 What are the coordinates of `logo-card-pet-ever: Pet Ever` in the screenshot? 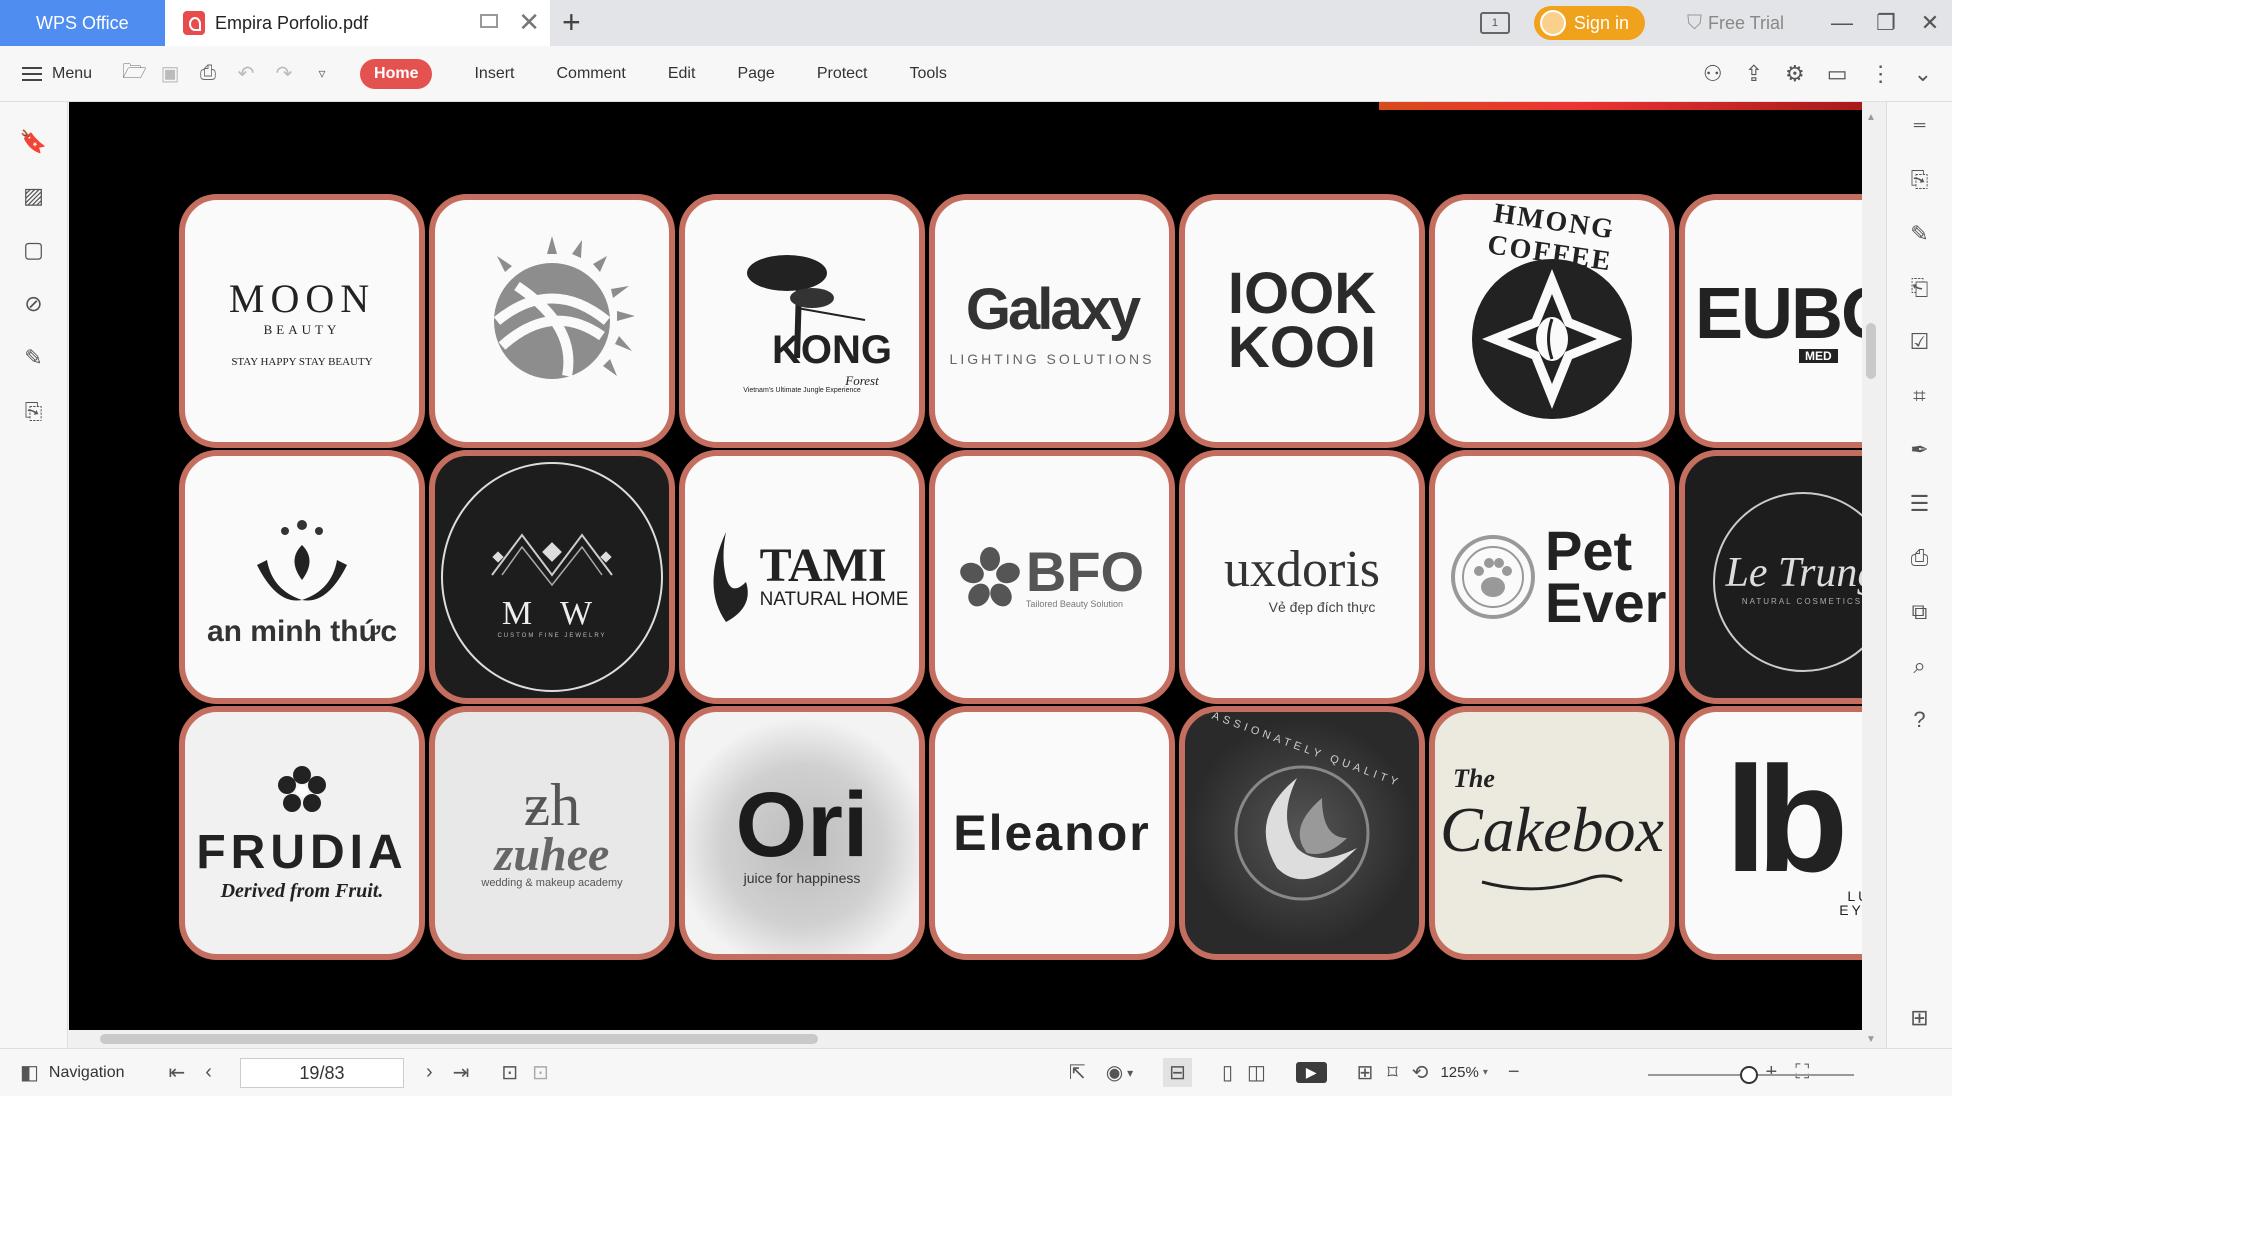 It's located at (1552, 577).